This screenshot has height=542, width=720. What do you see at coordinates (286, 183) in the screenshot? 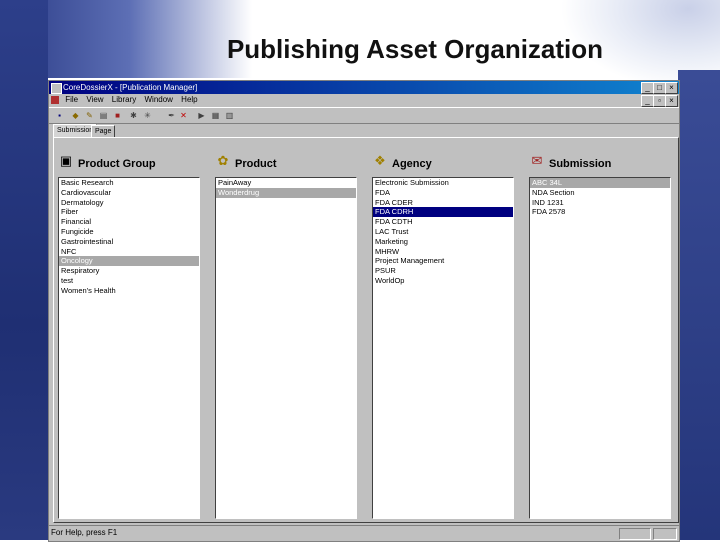
I see `list-item: PainAway` at bounding box center [286, 183].